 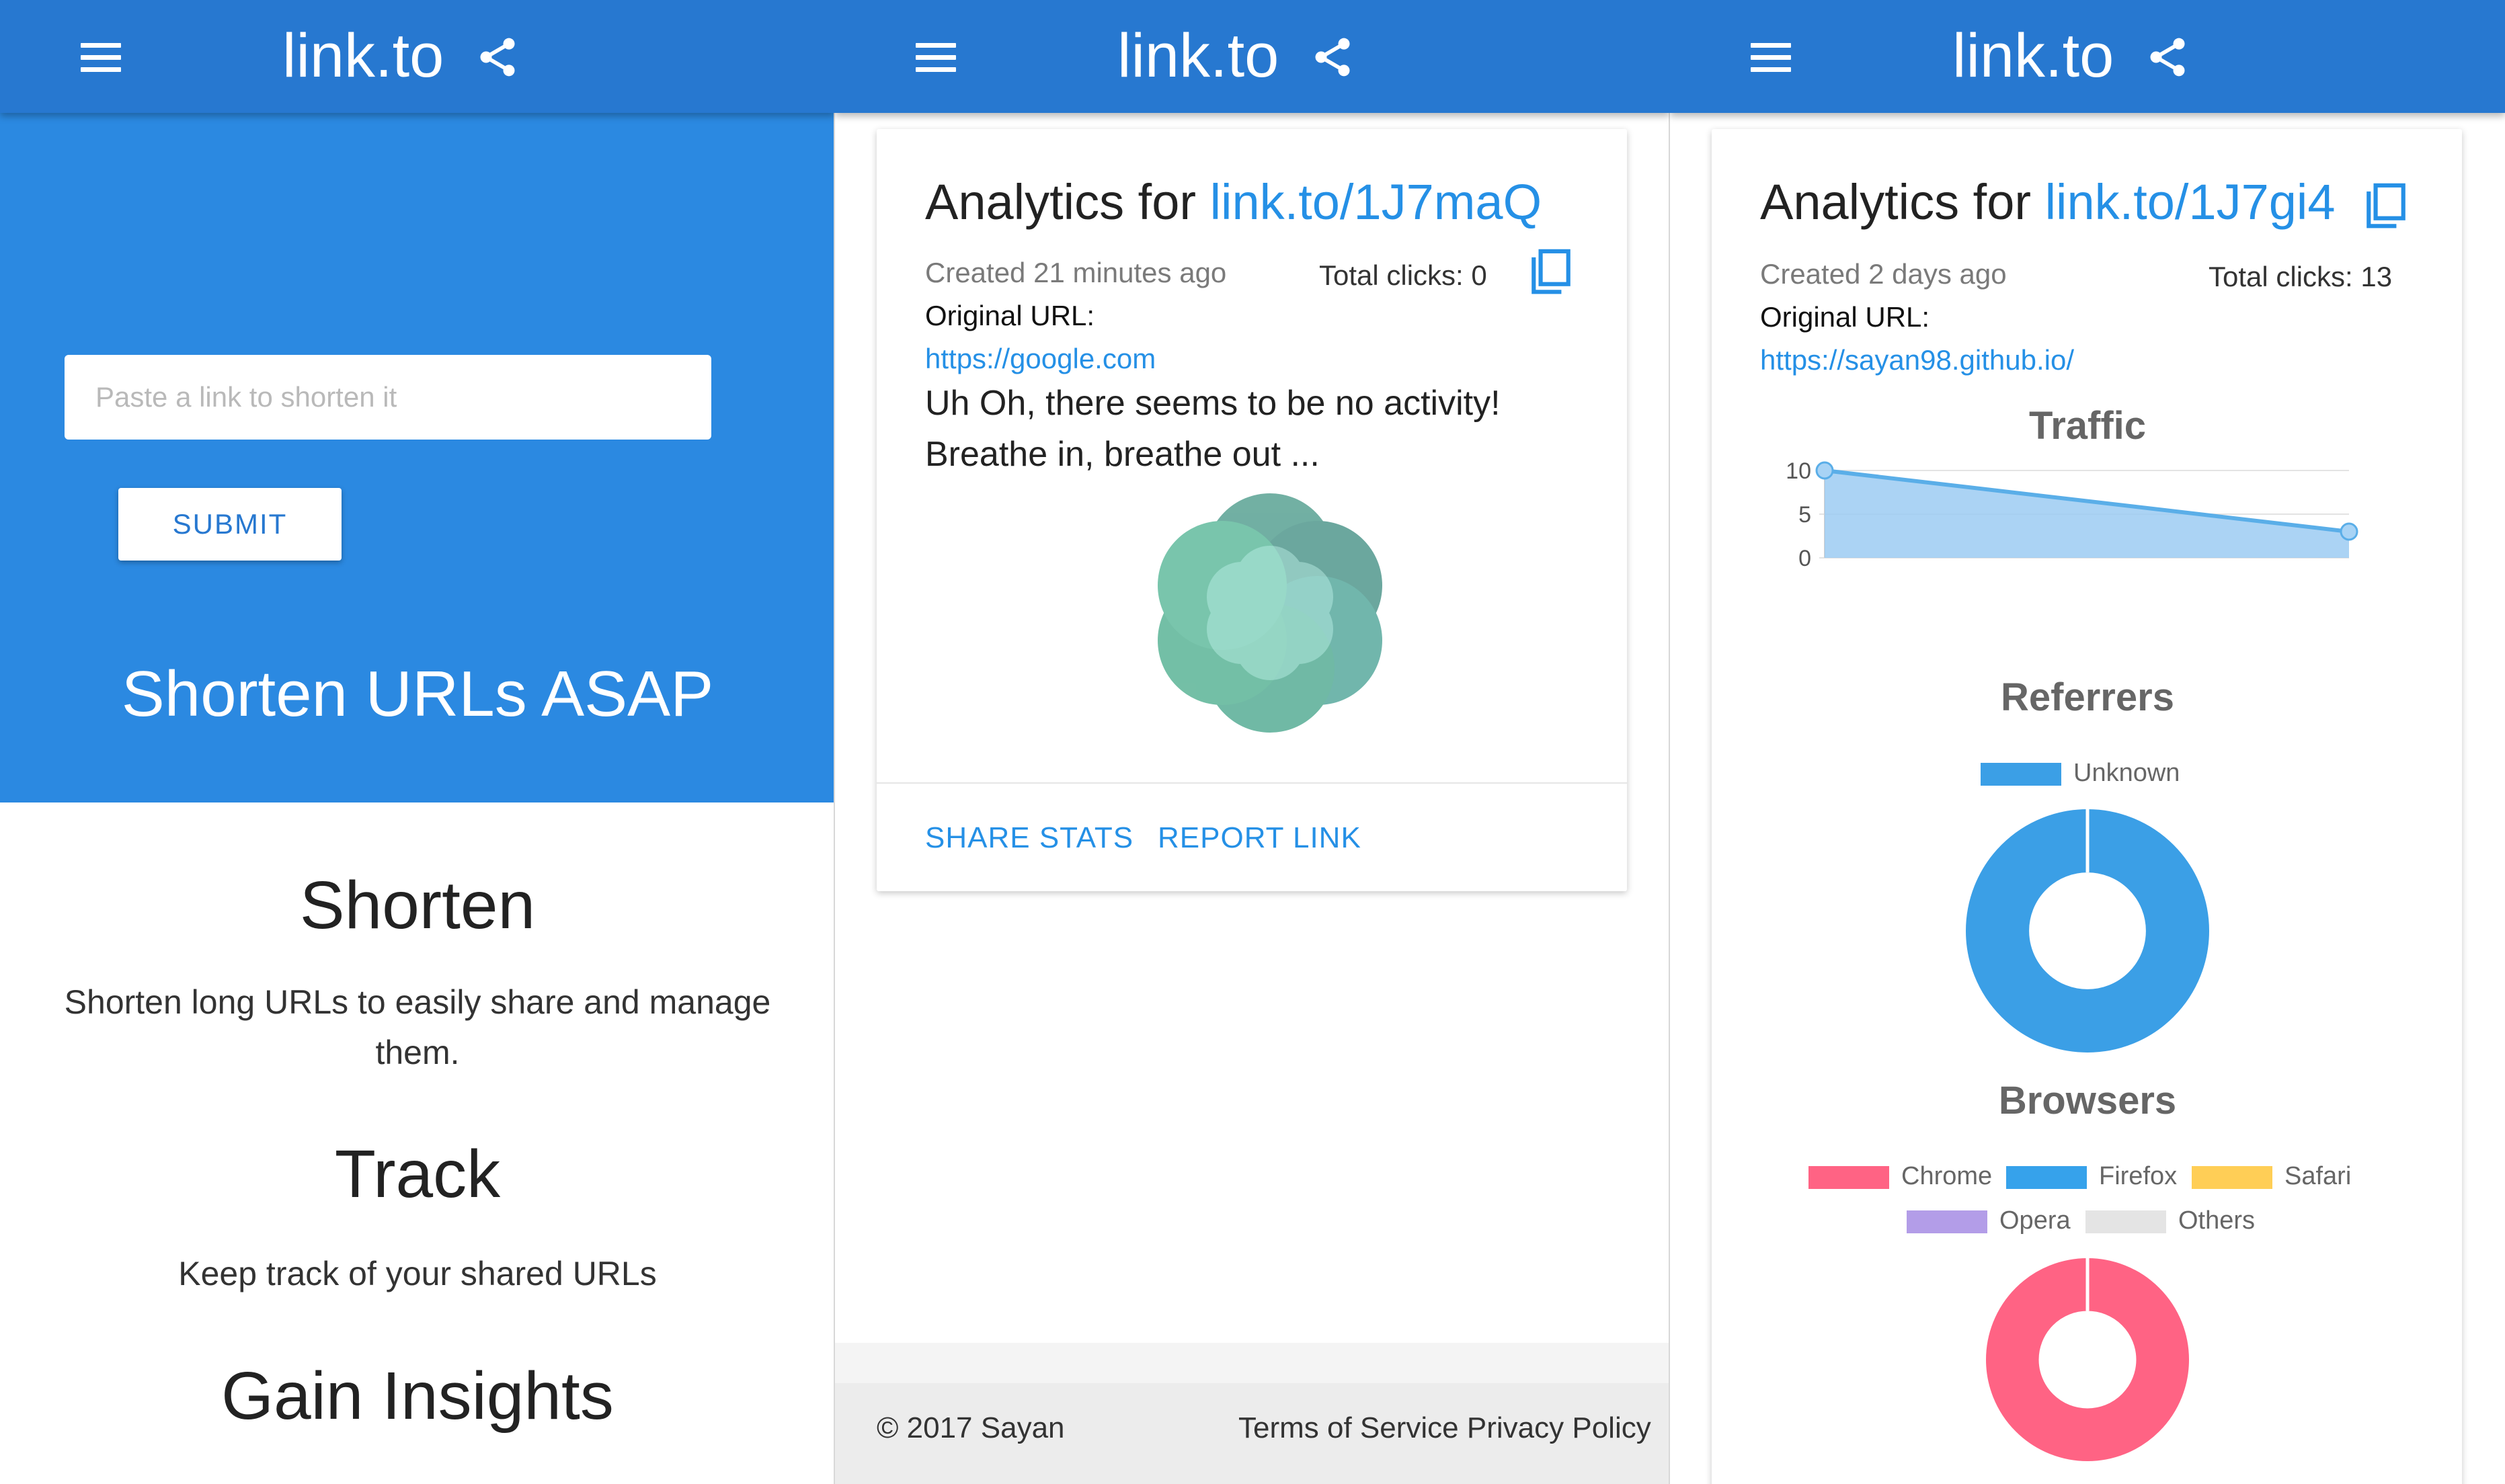 What do you see at coordinates (1270, 613) in the screenshot?
I see `breathing-flower-illustration` at bounding box center [1270, 613].